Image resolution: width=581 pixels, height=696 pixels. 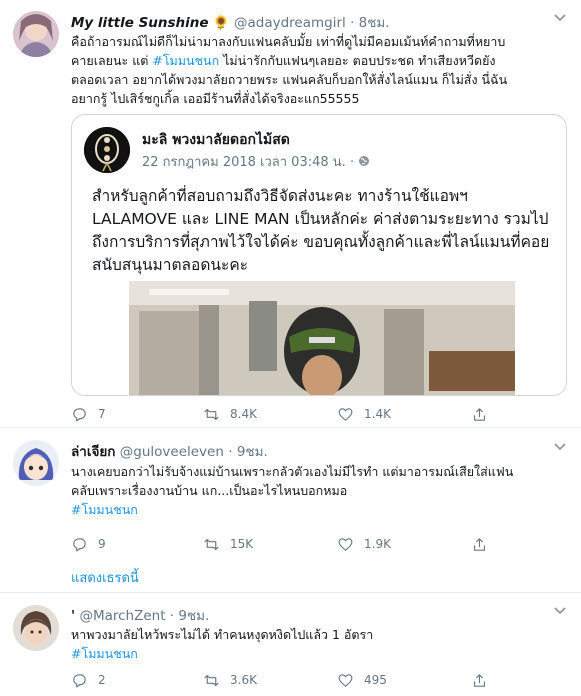 I want to click on user-handle: @adaydreamgirl, so click(x=290, y=23).